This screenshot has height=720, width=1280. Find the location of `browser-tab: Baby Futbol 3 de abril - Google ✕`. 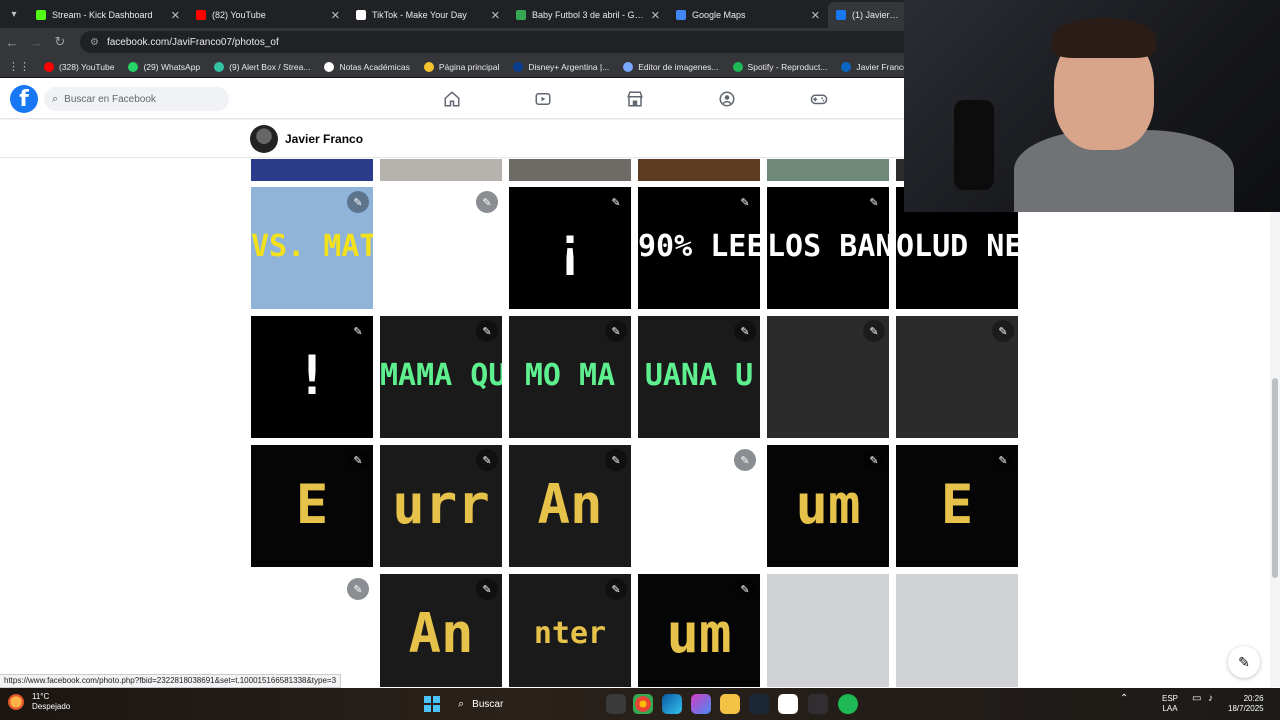

browser-tab: Baby Futbol 3 de abril - Google ✕ is located at coordinates (588, 15).